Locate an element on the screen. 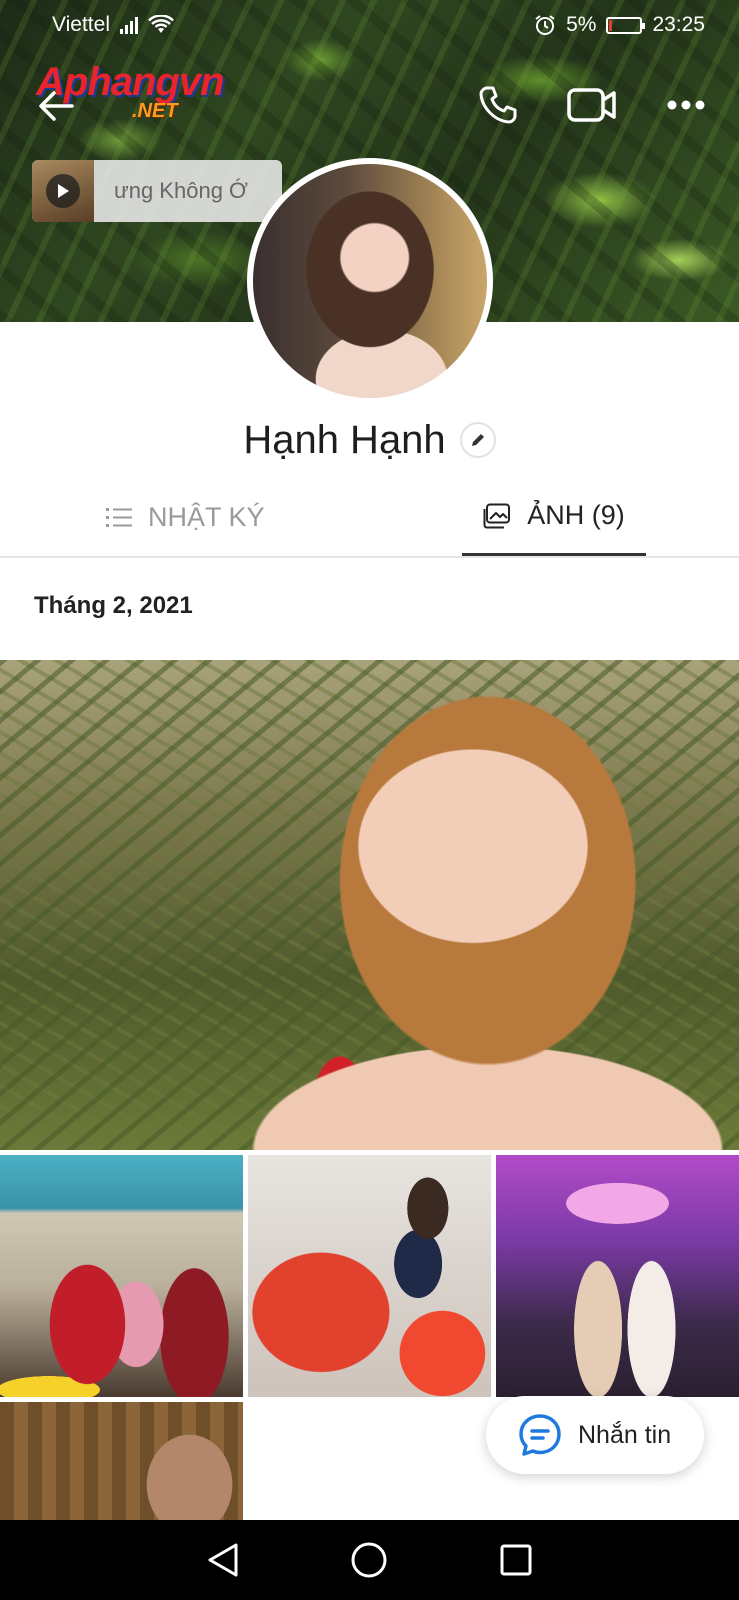 The width and height of the screenshot is (739, 1600). square-recents-icon is located at coordinates (516, 1560).